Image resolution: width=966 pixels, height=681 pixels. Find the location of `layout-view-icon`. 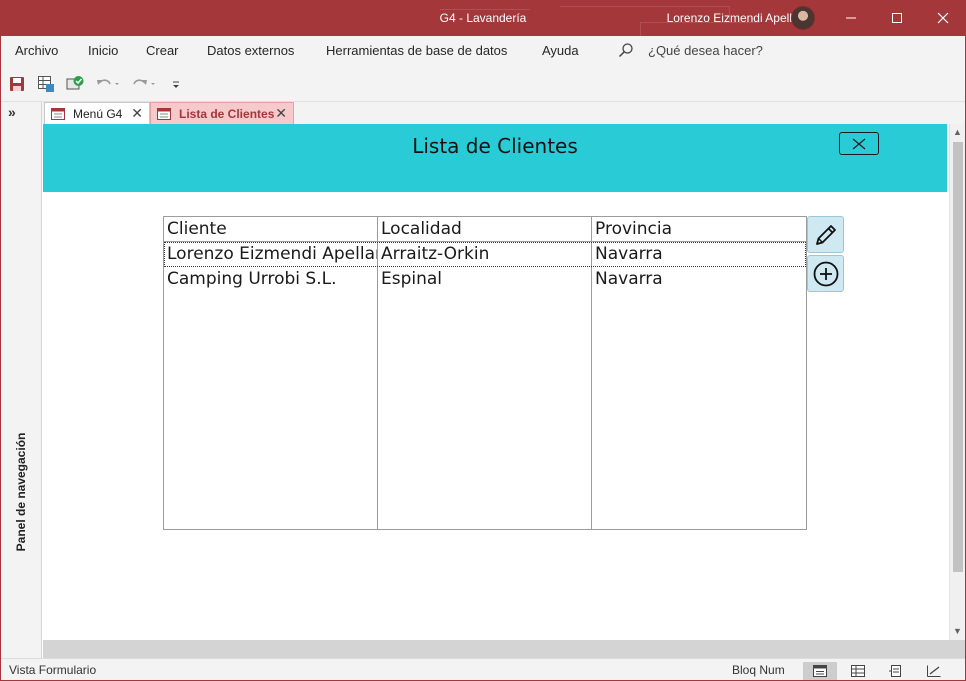

layout-view-icon is located at coordinates (895, 671).